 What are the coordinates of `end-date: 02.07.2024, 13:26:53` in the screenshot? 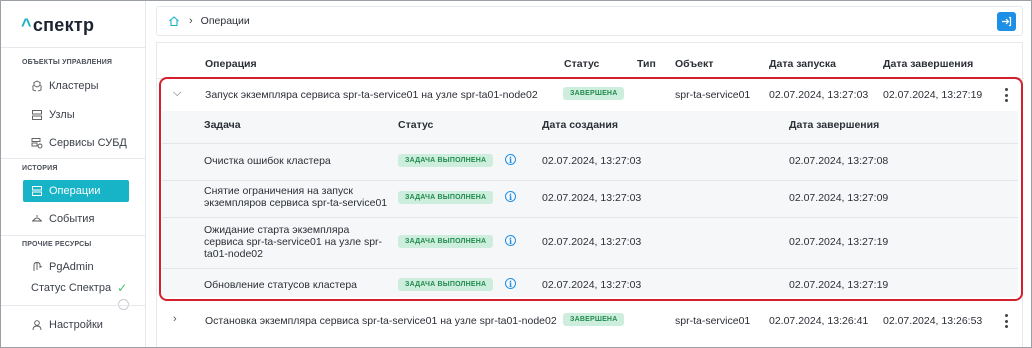 It's located at (933, 321).